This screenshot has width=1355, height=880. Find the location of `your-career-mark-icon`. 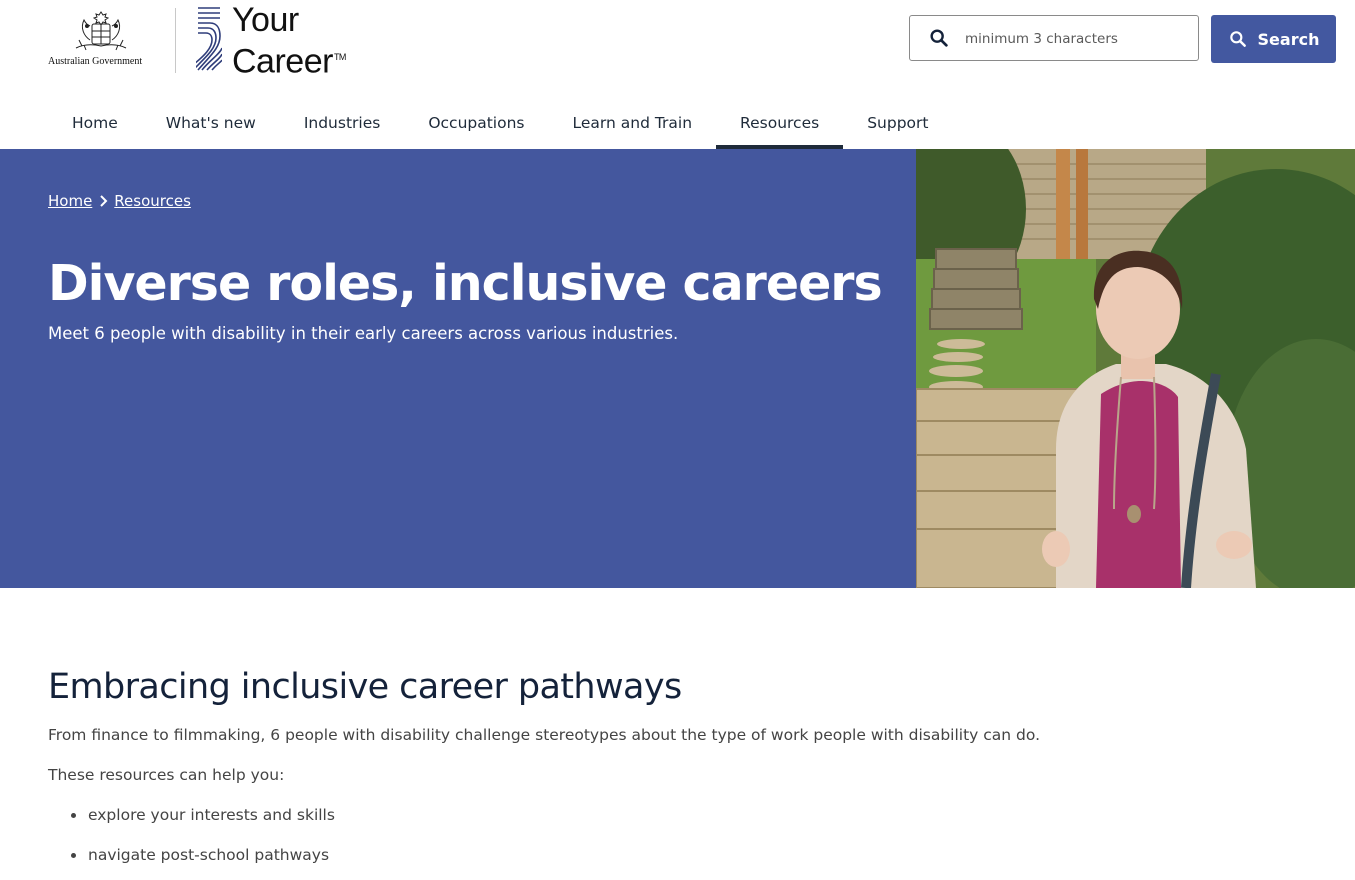

your-career-mark-icon is located at coordinates (209, 39).